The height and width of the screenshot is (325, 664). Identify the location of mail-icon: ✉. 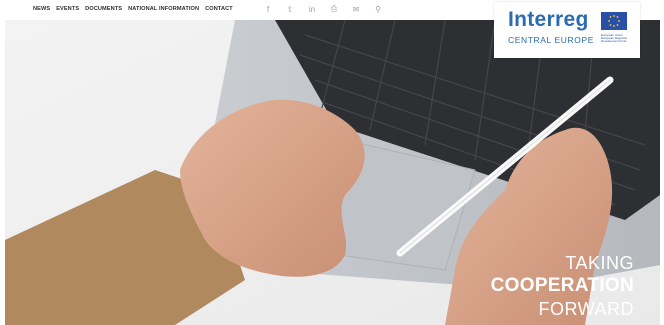
(356, 9).